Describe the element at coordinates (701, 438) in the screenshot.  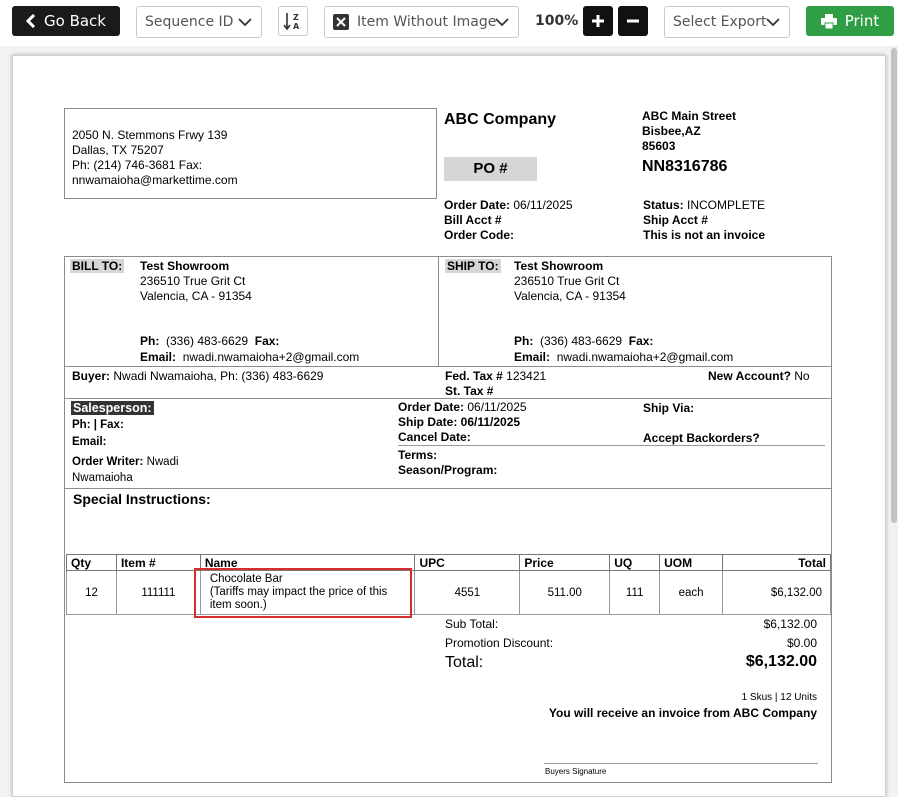
I see `accept-backorders-label: Accept Backorders?` at that location.